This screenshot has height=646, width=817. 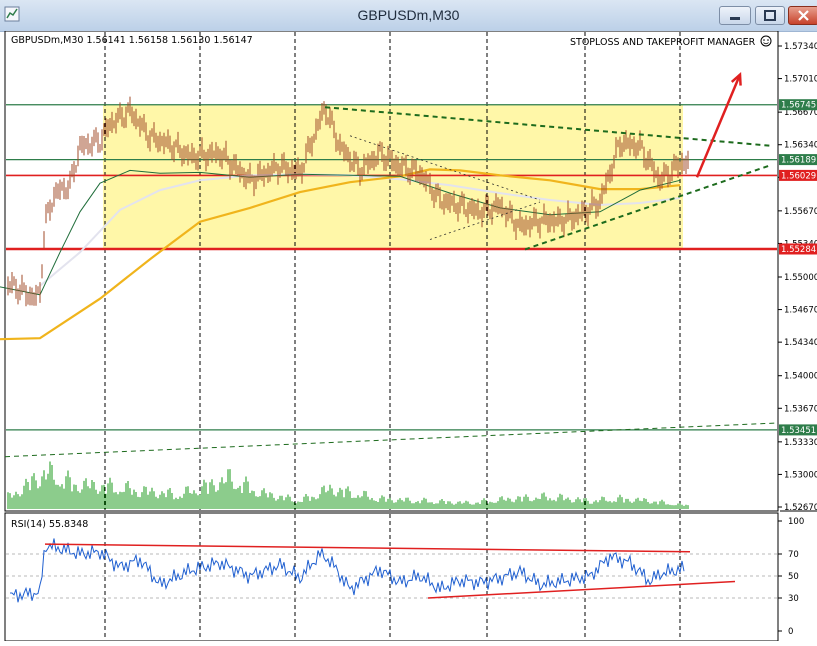 I want to click on price-level-label: 1.56745, so click(x=798, y=106).